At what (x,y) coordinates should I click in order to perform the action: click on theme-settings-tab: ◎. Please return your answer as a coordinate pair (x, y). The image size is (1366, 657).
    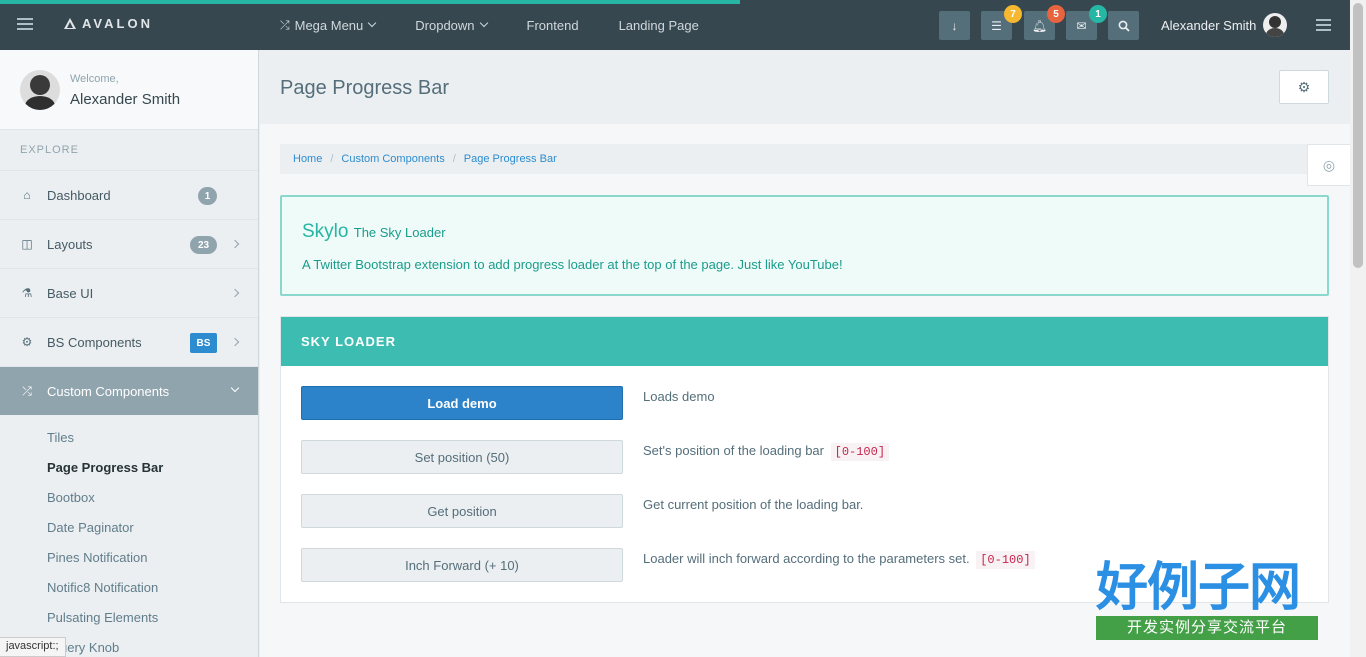
    Looking at the image, I should click on (1328, 165).